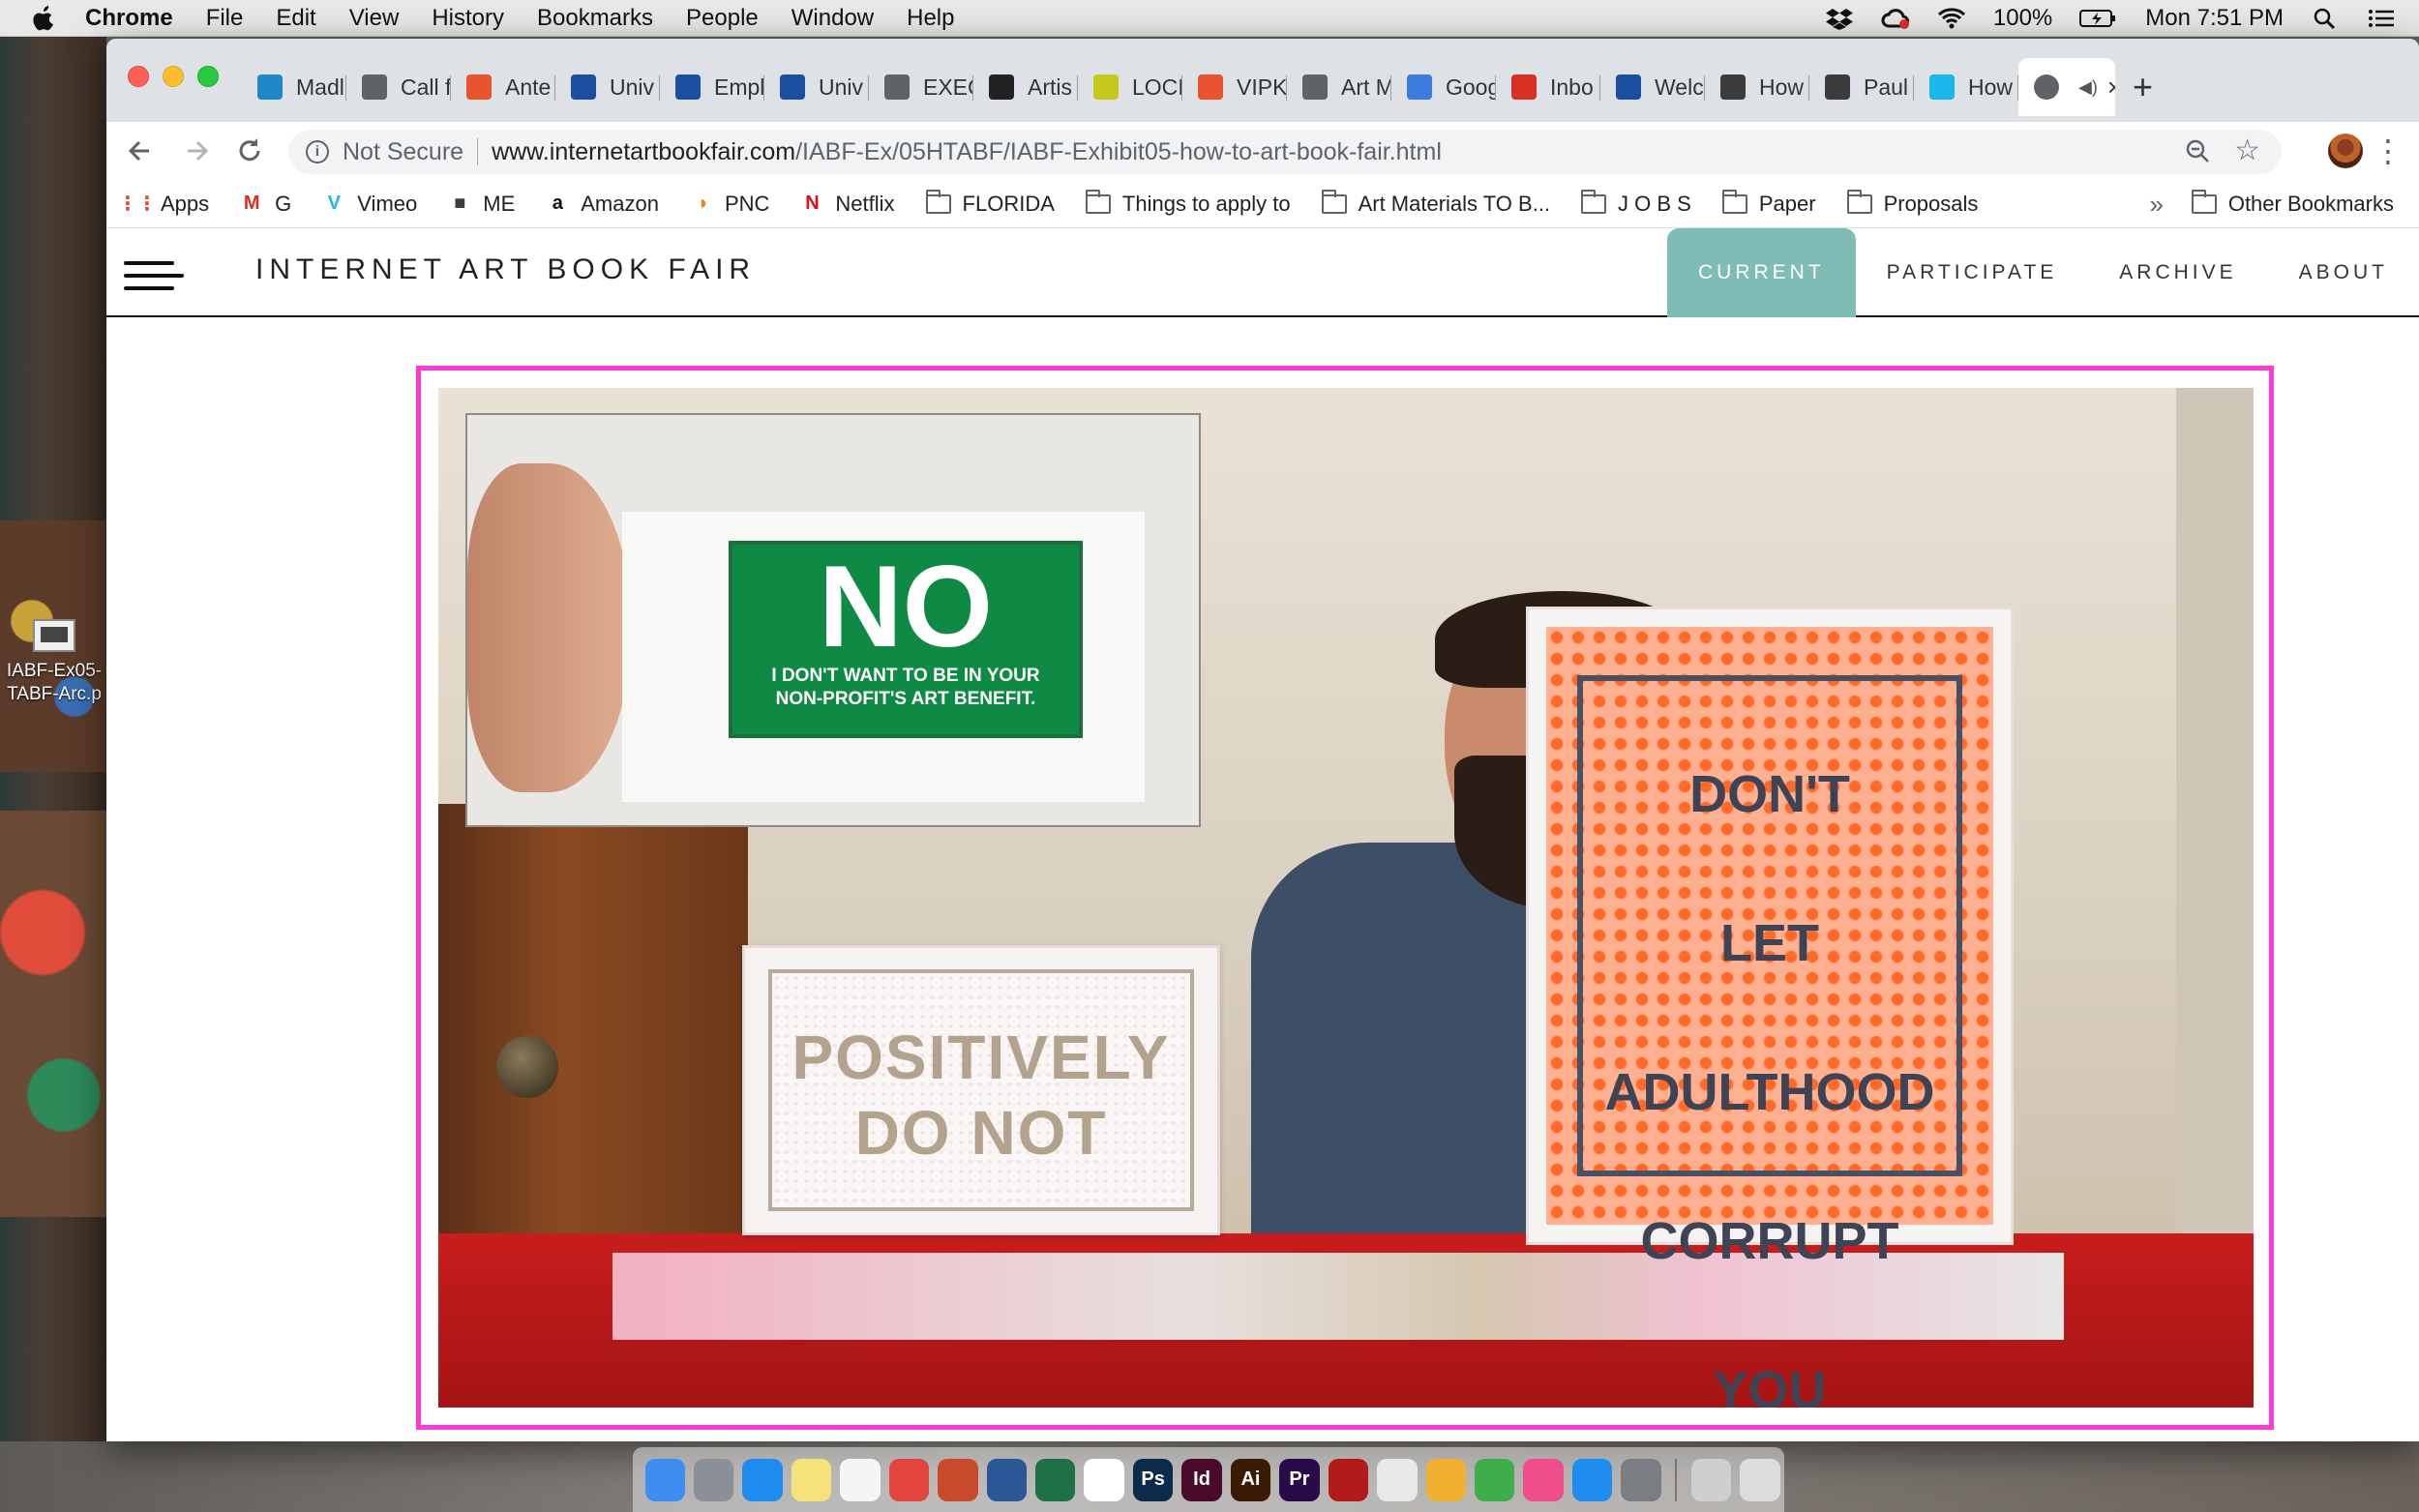 The image size is (2419, 1512). Describe the element at coordinates (1055, 1480) in the screenshot. I see `excel-icon` at that location.